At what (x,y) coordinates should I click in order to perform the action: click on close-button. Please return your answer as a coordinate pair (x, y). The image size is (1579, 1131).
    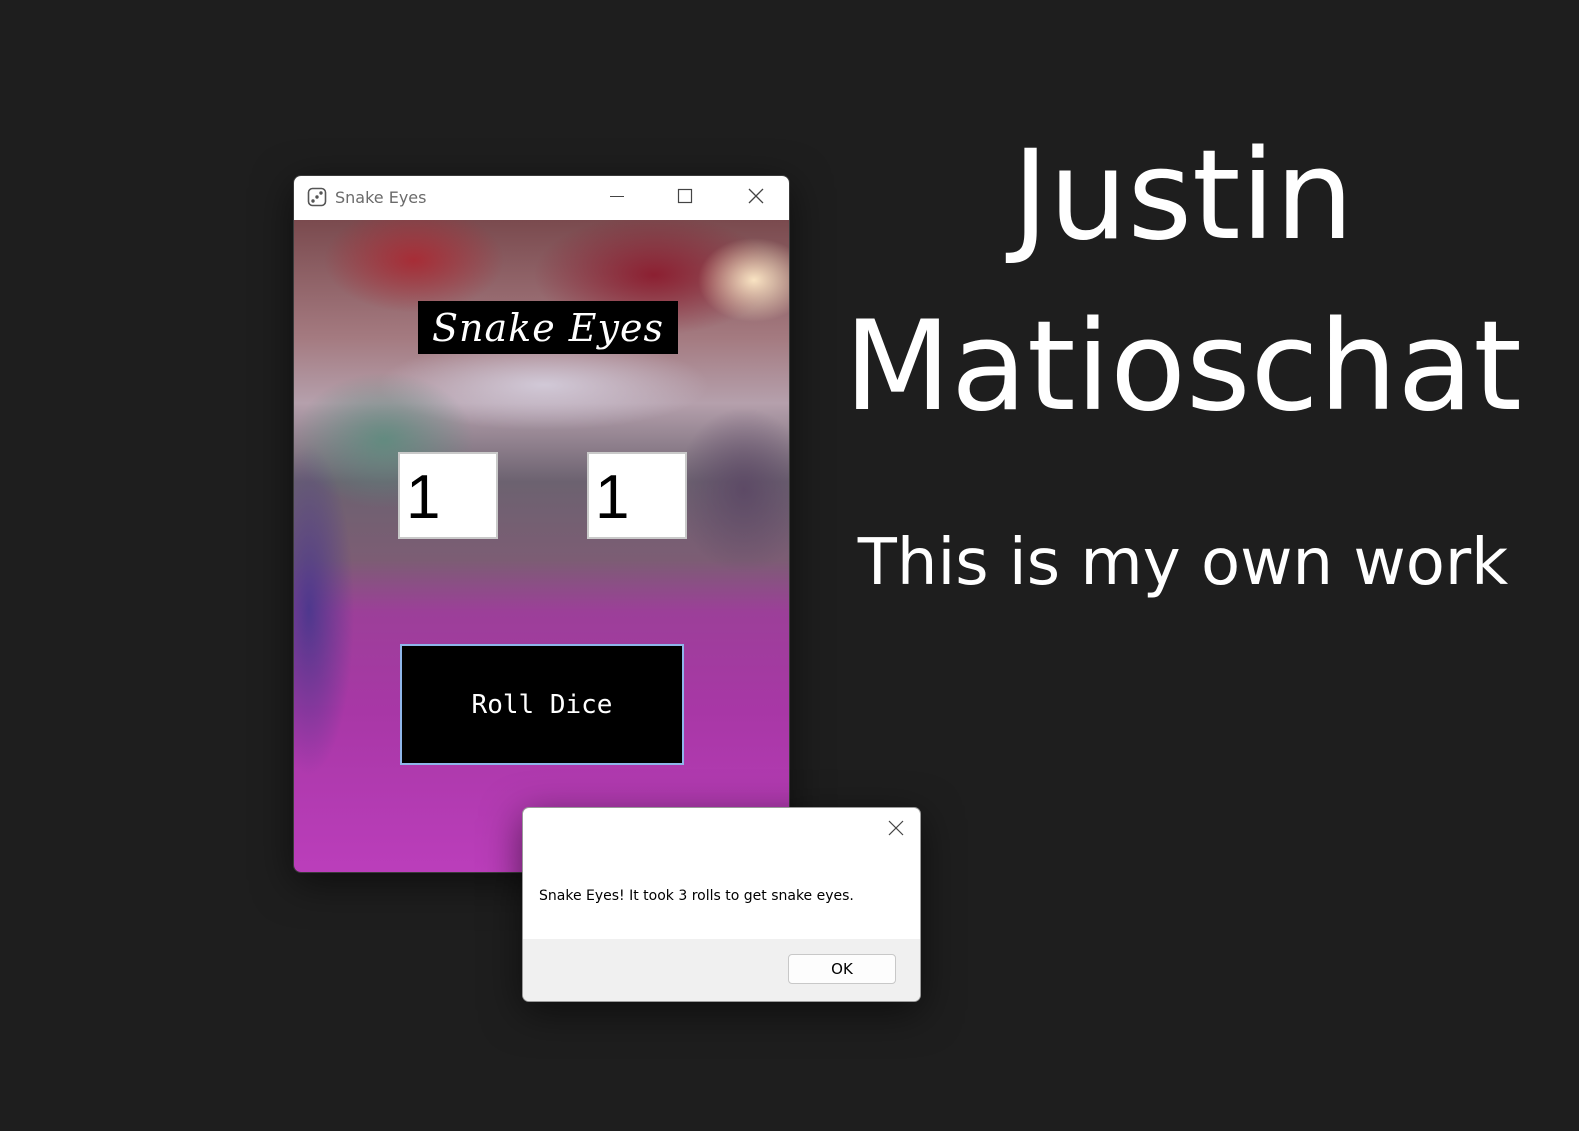
    Looking at the image, I should click on (756, 198).